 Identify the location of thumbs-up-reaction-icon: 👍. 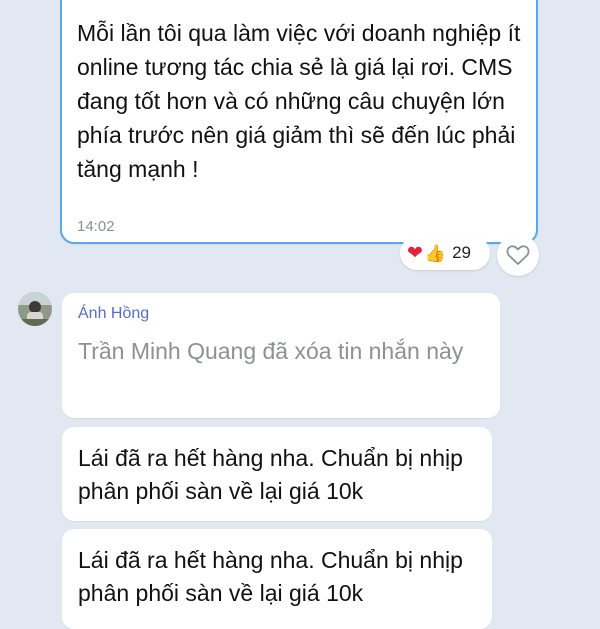
(435, 253).